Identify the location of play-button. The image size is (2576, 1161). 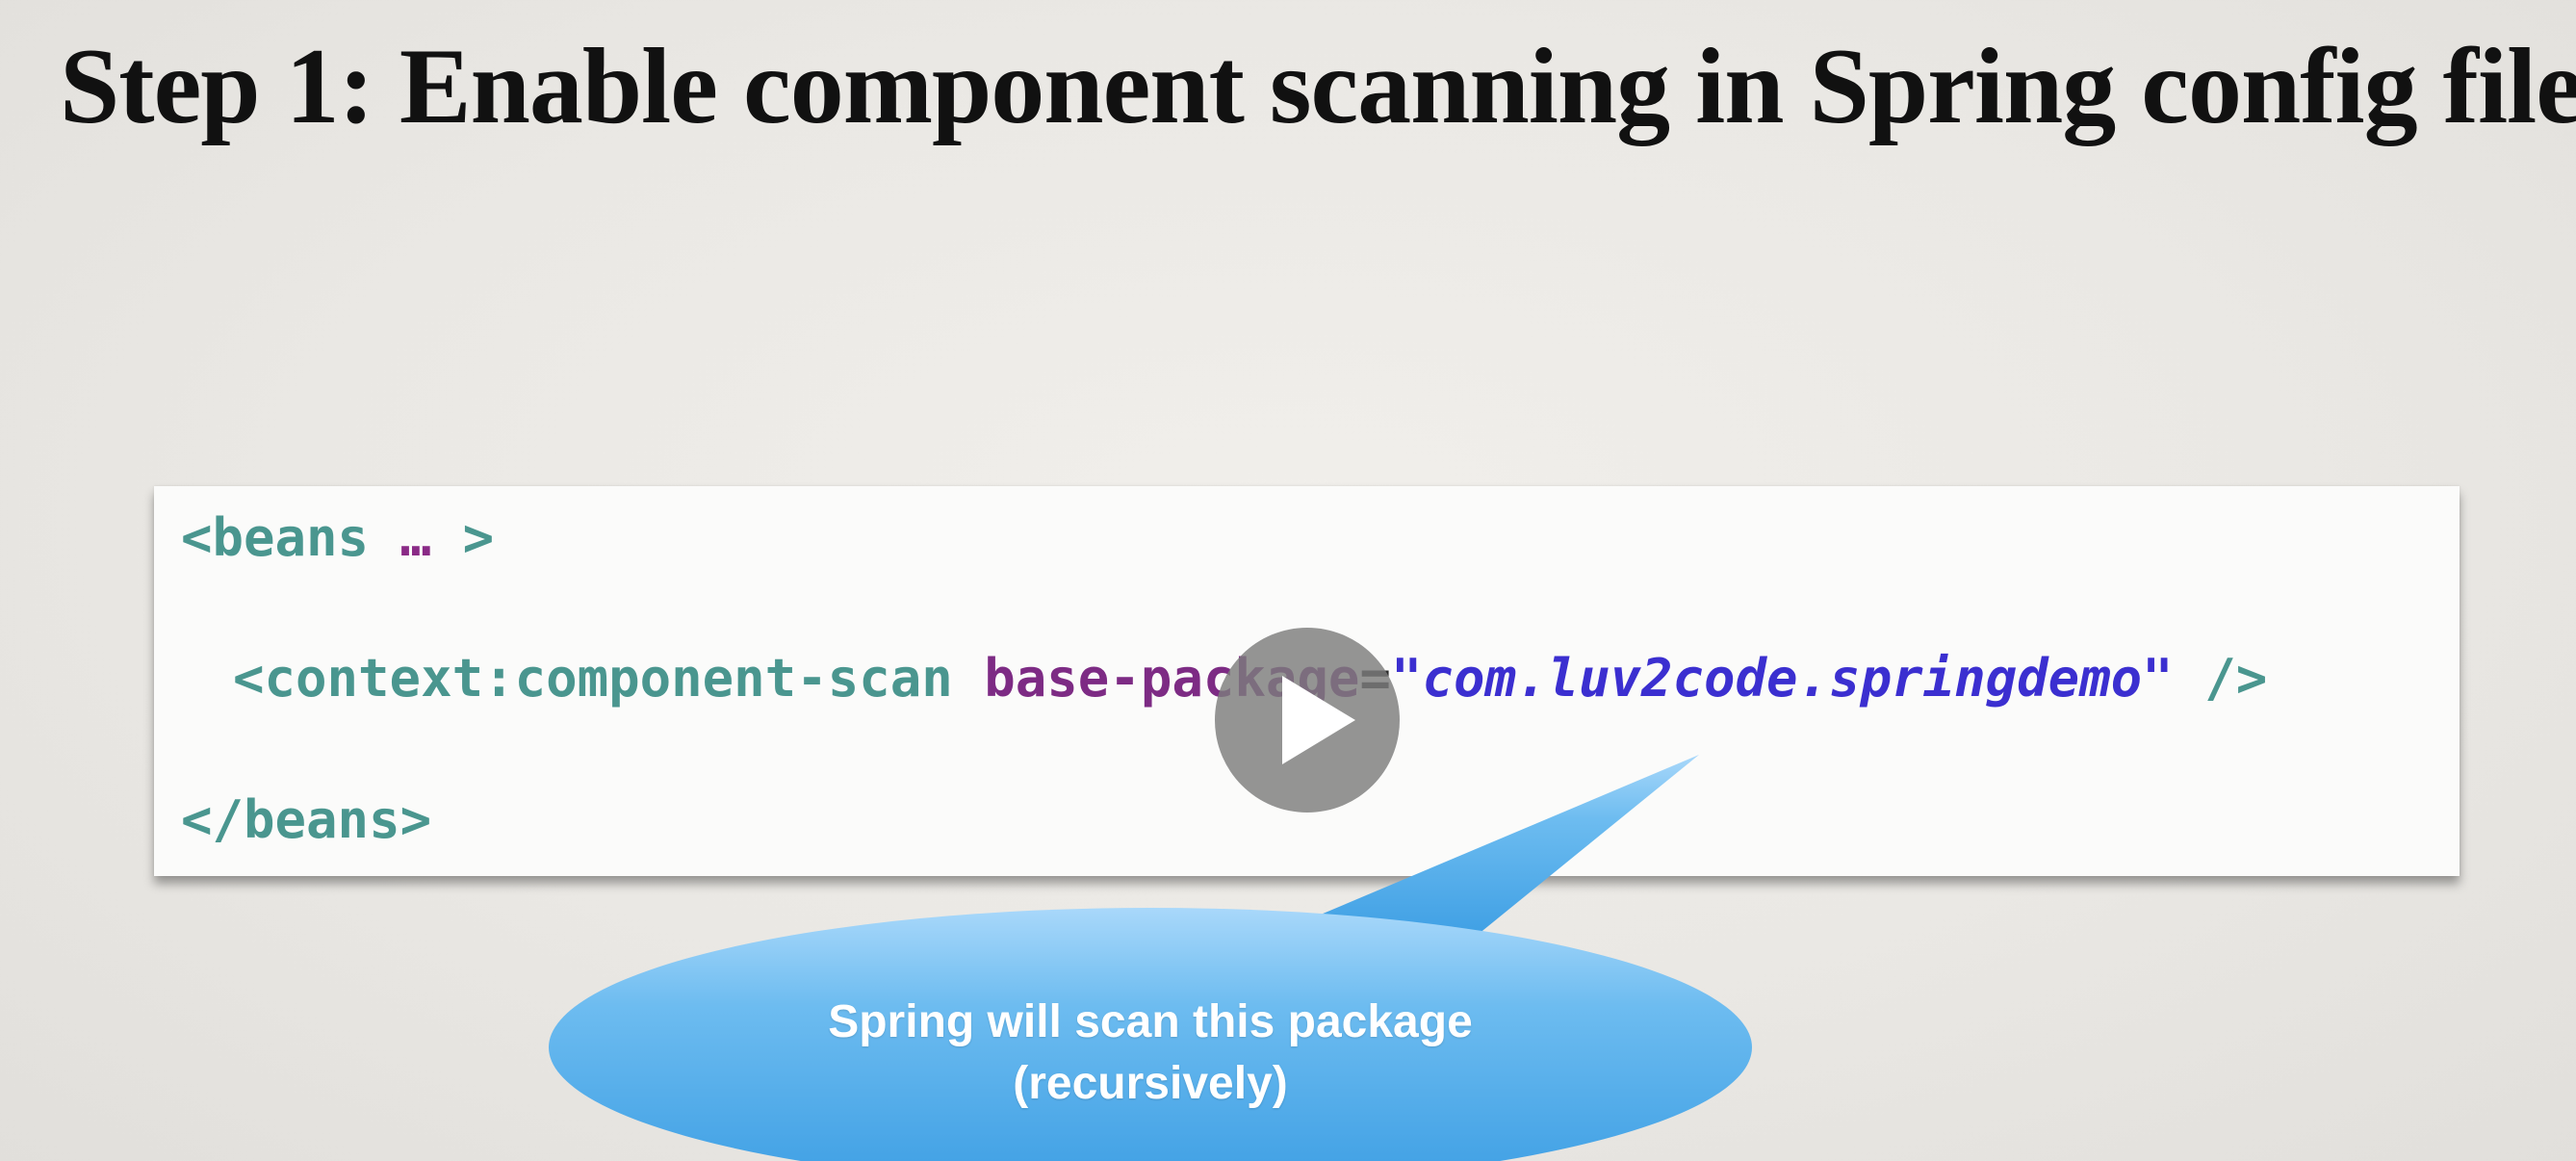
(1308, 720).